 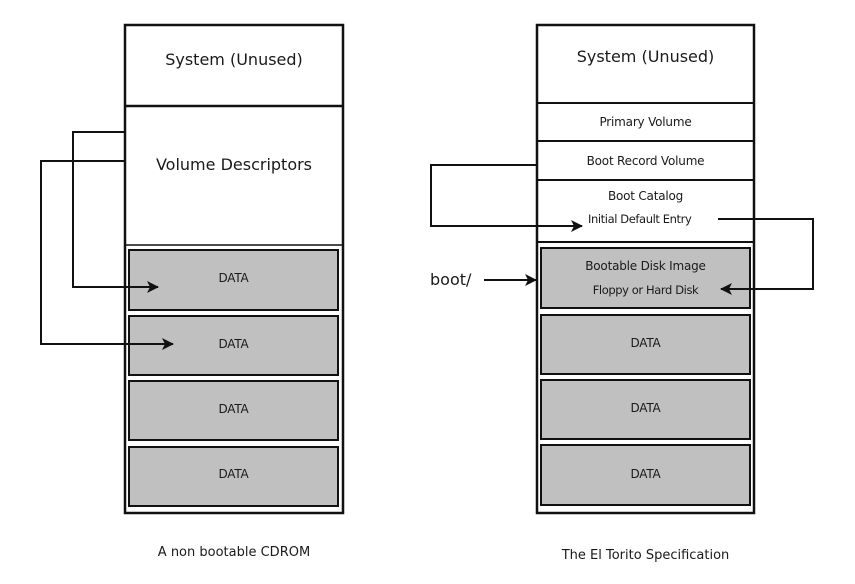 I want to click on right-data-label-3: DATA, so click(x=645, y=474).